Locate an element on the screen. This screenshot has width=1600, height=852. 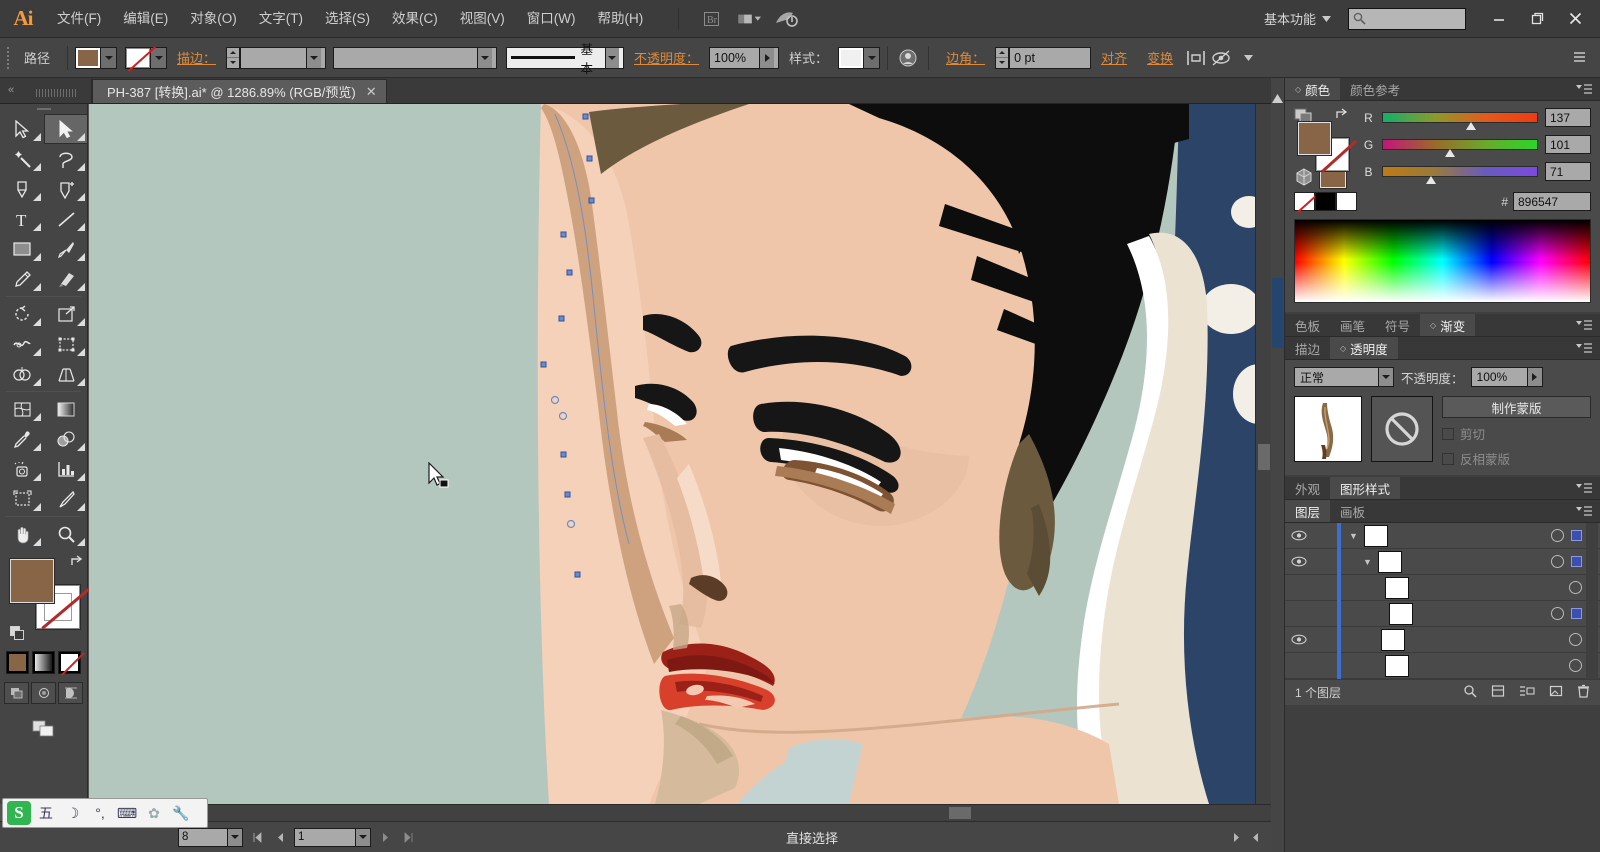
opacity-label: 不透明度： is located at coordinates (666, 57).